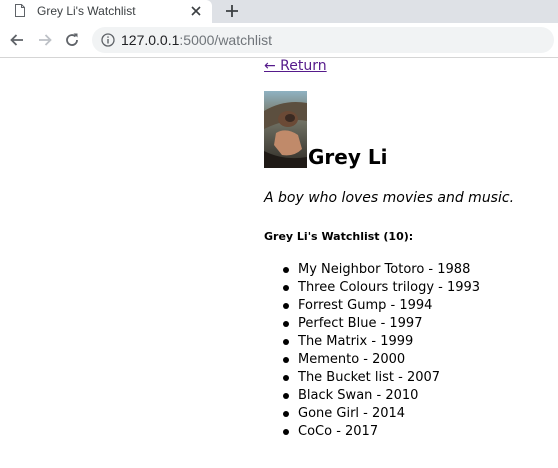 Image resolution: width=558 pixels, height=468 pixels. I want to click on toolbar: 127.0.0.1:5000/watchlist, so click(279, 40).